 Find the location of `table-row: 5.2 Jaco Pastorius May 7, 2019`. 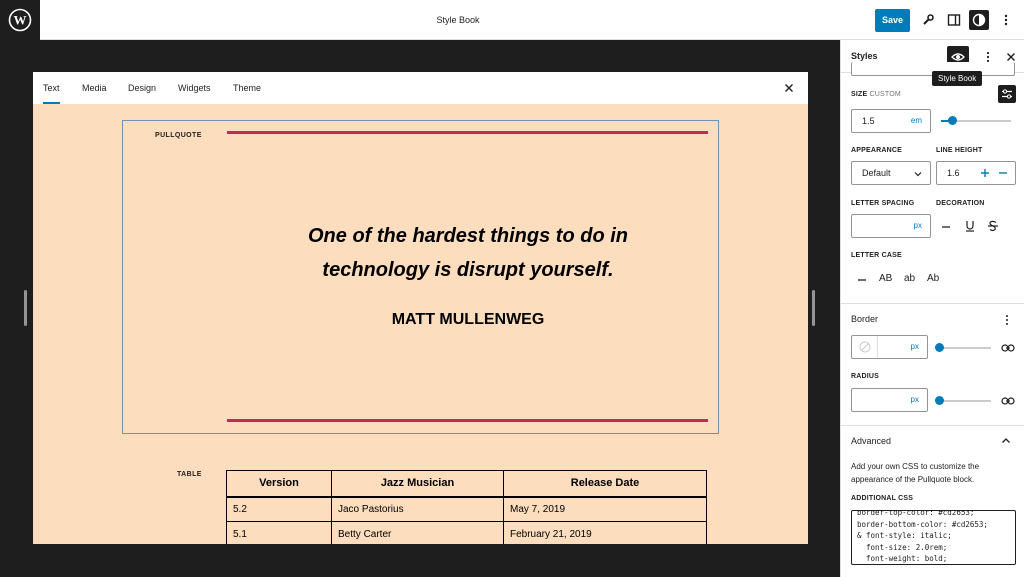

table-row: 5.2 Jaco Pastorius May 7, 2019 is located at coordinates (466, 509).